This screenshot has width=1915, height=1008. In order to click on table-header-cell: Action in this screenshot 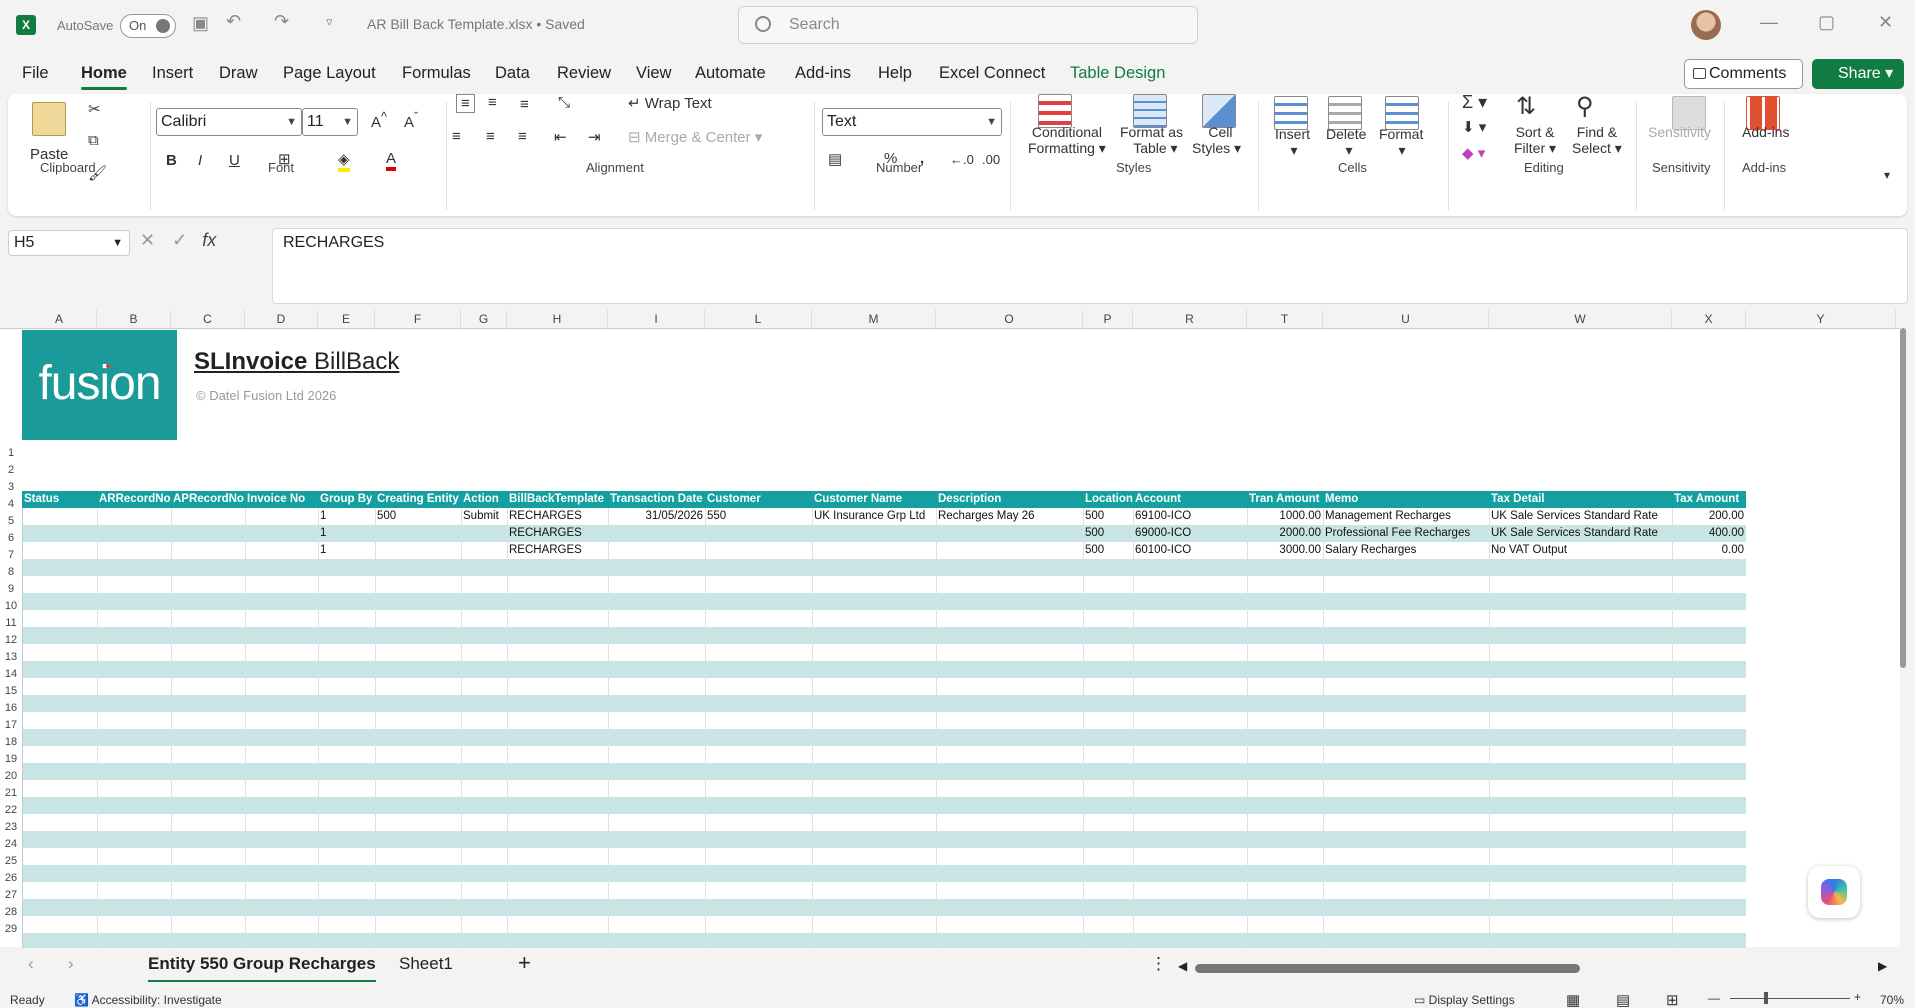, I will do `click(484, 499)`.